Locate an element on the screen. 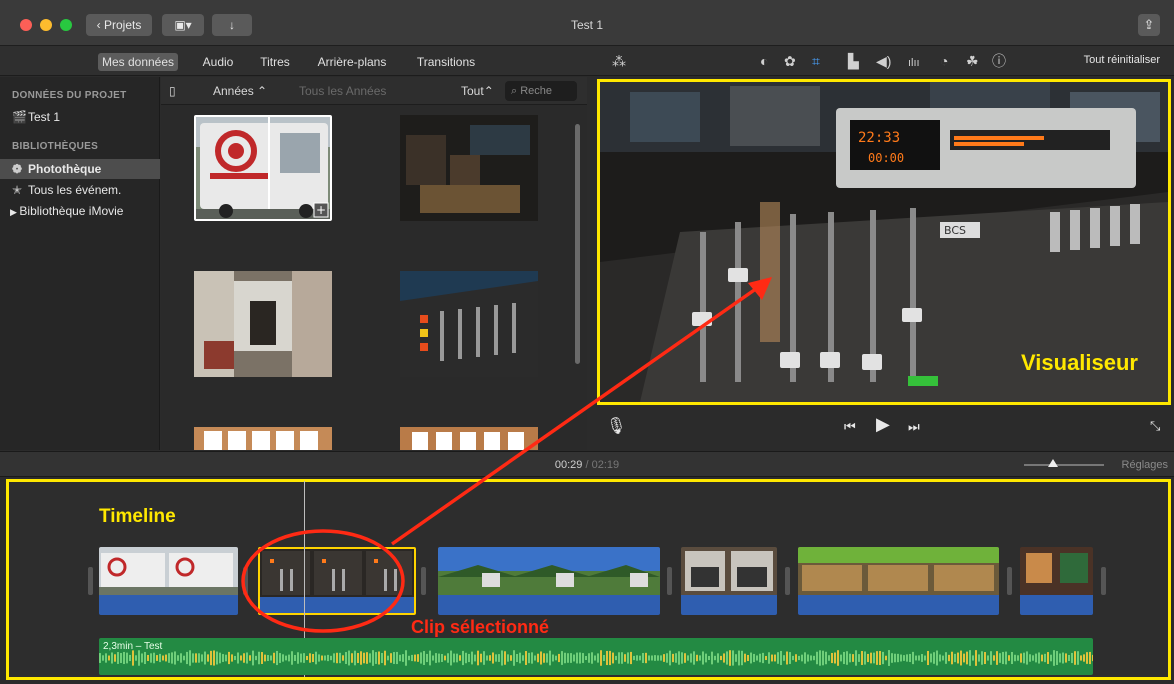  browser-scrollbar is located at coordinates (577, 244).